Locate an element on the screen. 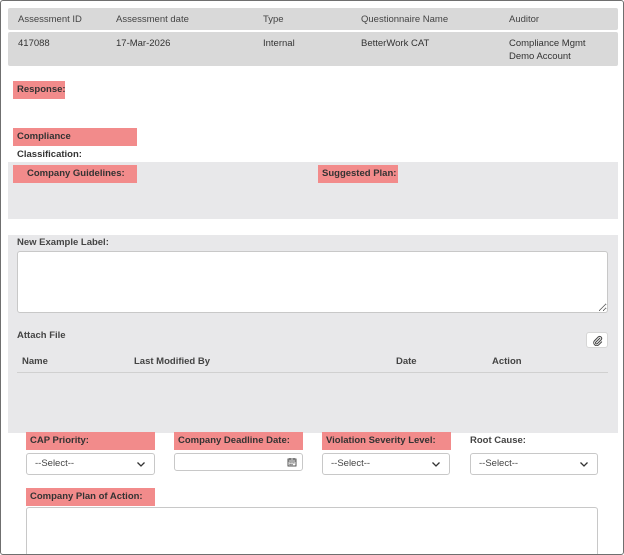 This screenshot has width=624, height=555. col-assessment-date: Assessment date is located at coordinates (152, 19).